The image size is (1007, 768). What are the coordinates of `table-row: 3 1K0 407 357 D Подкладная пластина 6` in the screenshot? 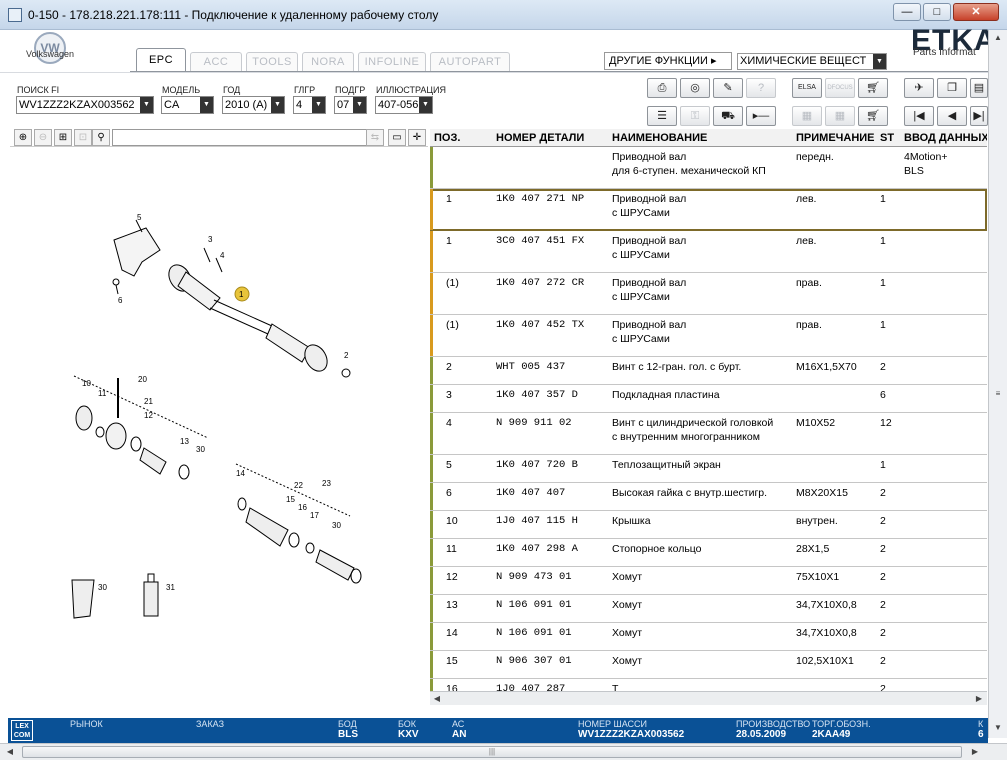 It's located at (708, 399).